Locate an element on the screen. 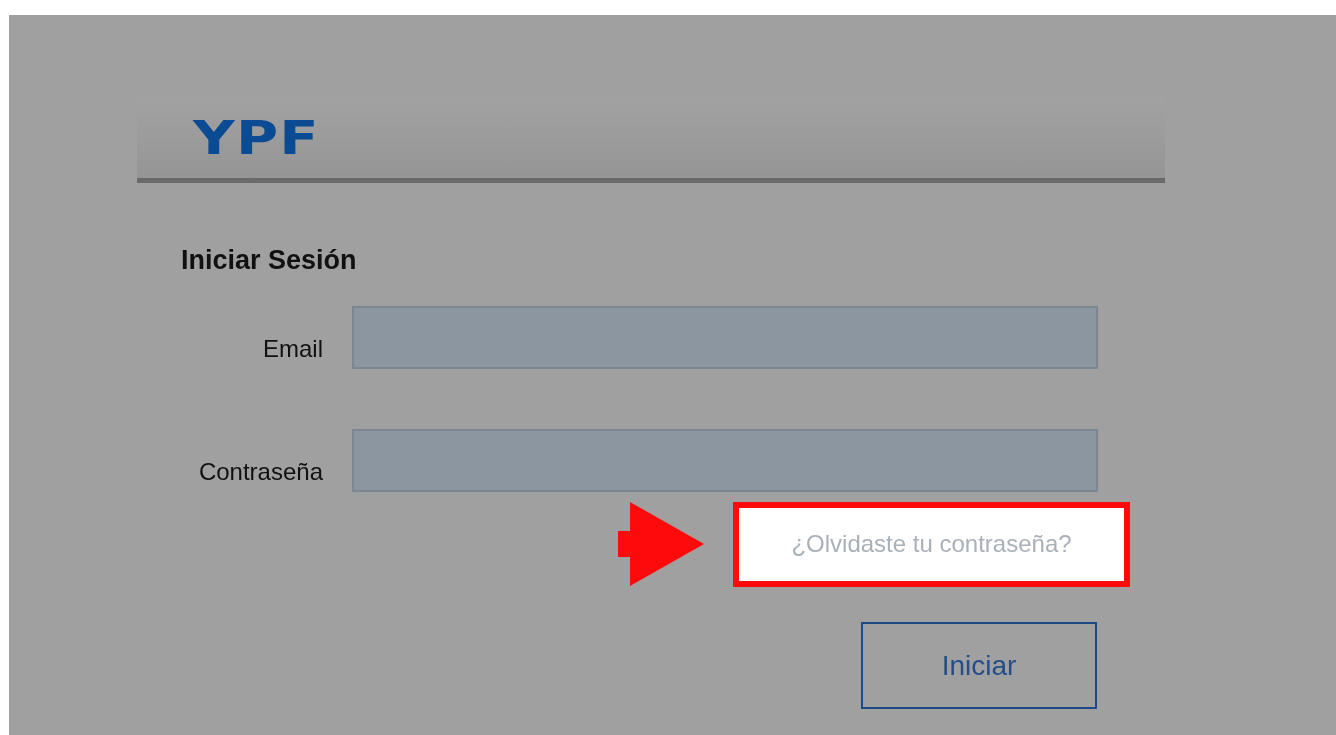 The width and height of the screenshot is (1336, 735). login-button: Iniciar is located at coordinates (979, 665).